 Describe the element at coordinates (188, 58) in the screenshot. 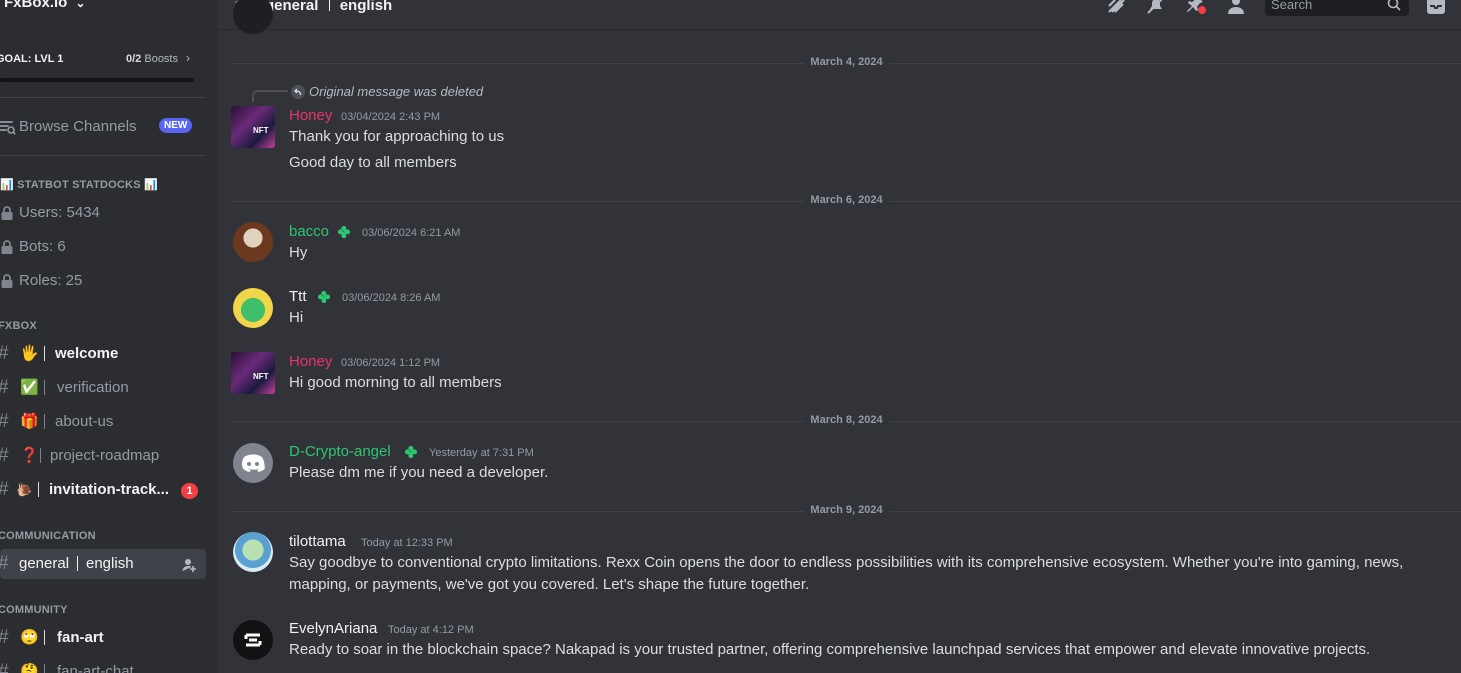

I see `chevron-right-icon: ›` at that location.